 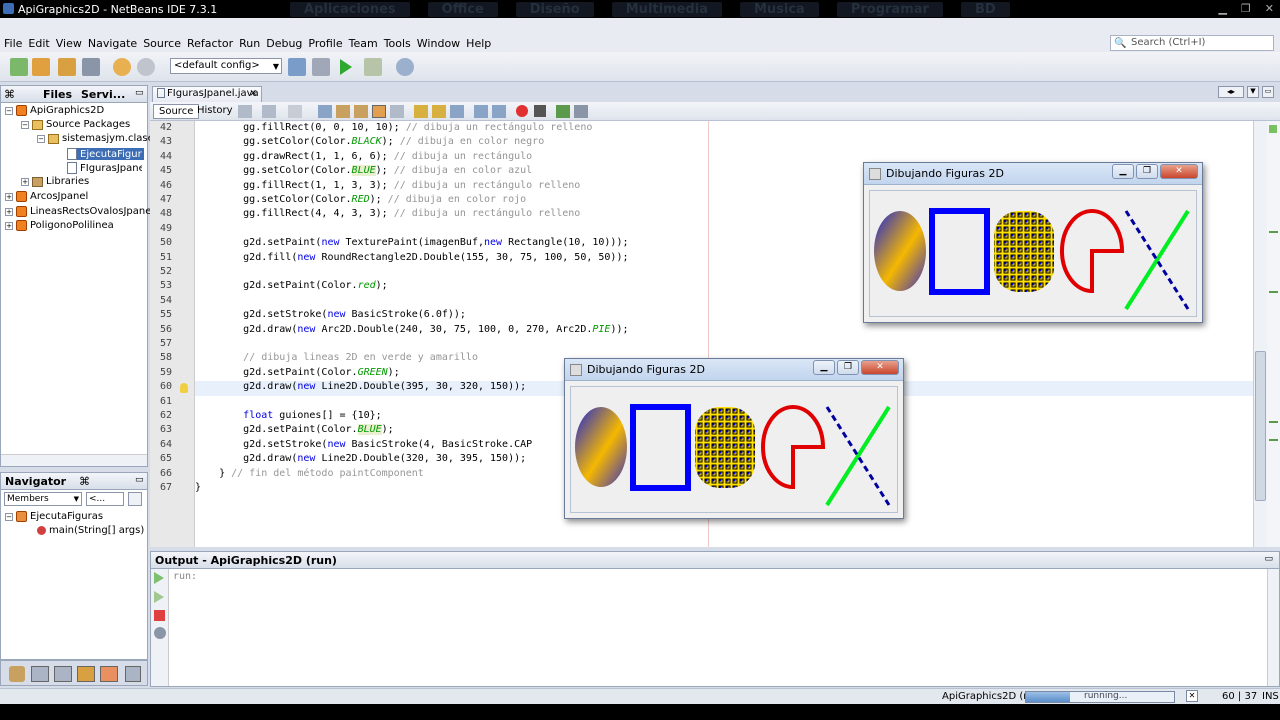 I want to click on editor-vertical-scrollbar, so click(x=1260, y=334).